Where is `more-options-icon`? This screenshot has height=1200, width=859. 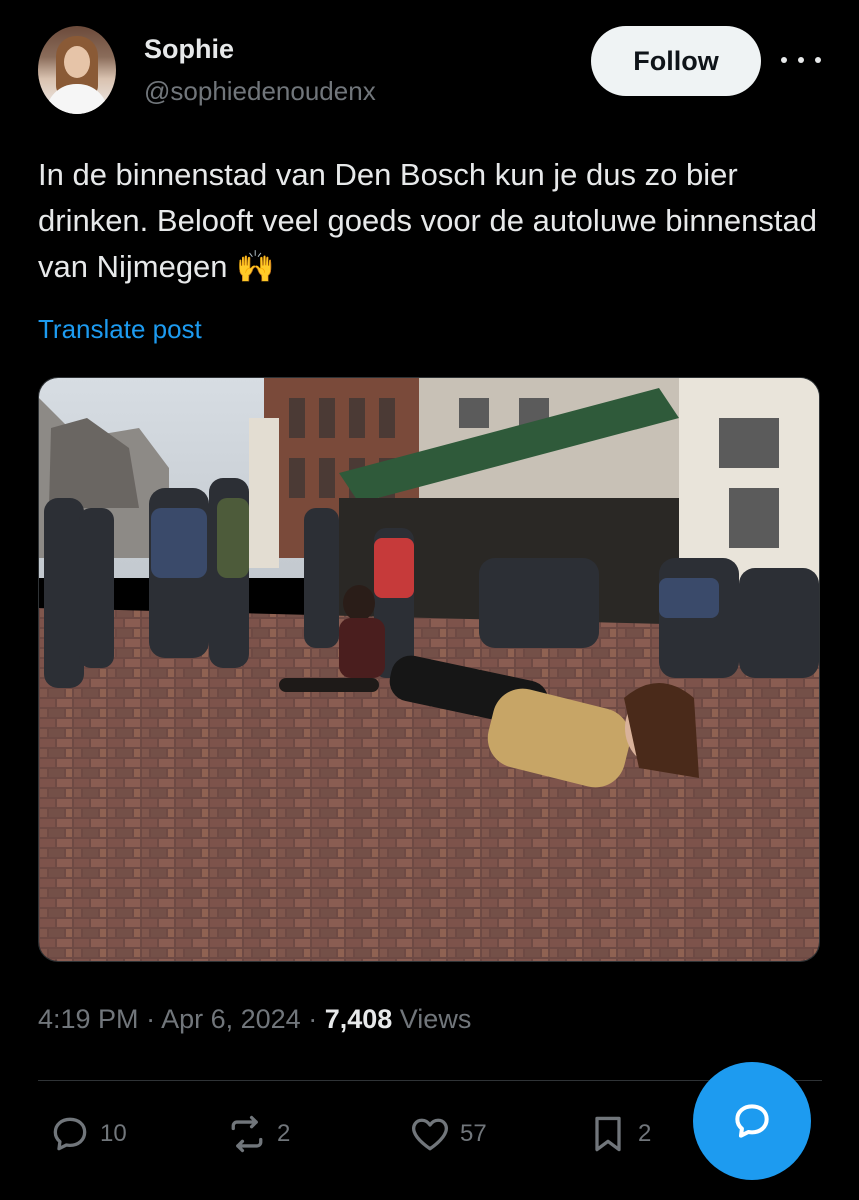 more-options-icon is located at coordinates (801, 60).